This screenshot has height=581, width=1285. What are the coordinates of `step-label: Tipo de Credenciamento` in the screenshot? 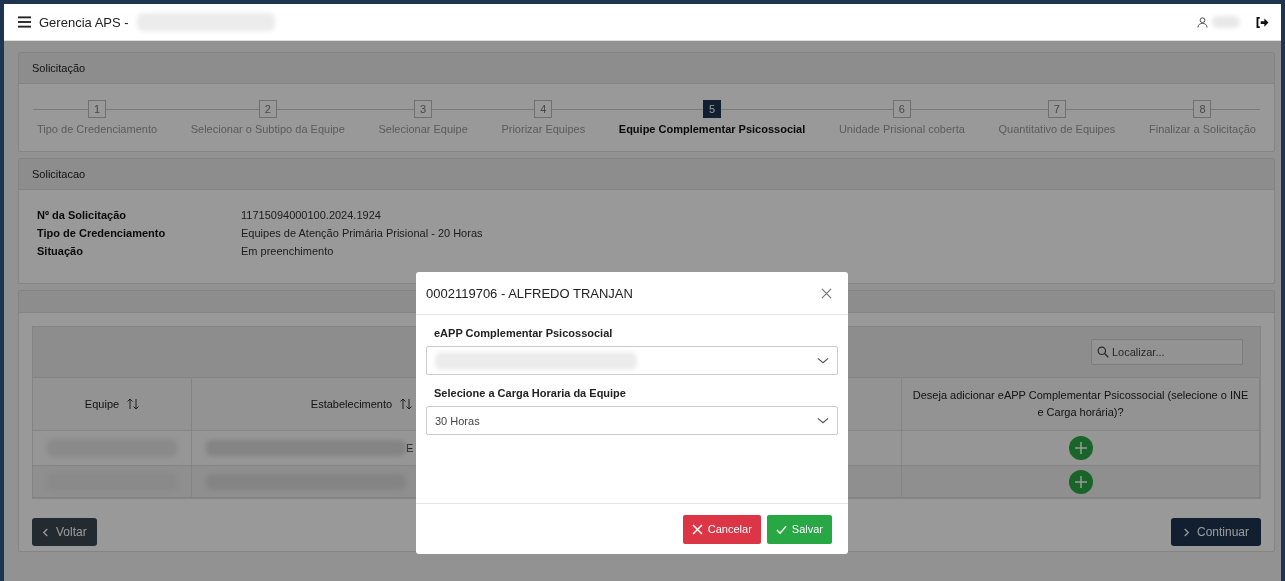 It's located at (97, 129).